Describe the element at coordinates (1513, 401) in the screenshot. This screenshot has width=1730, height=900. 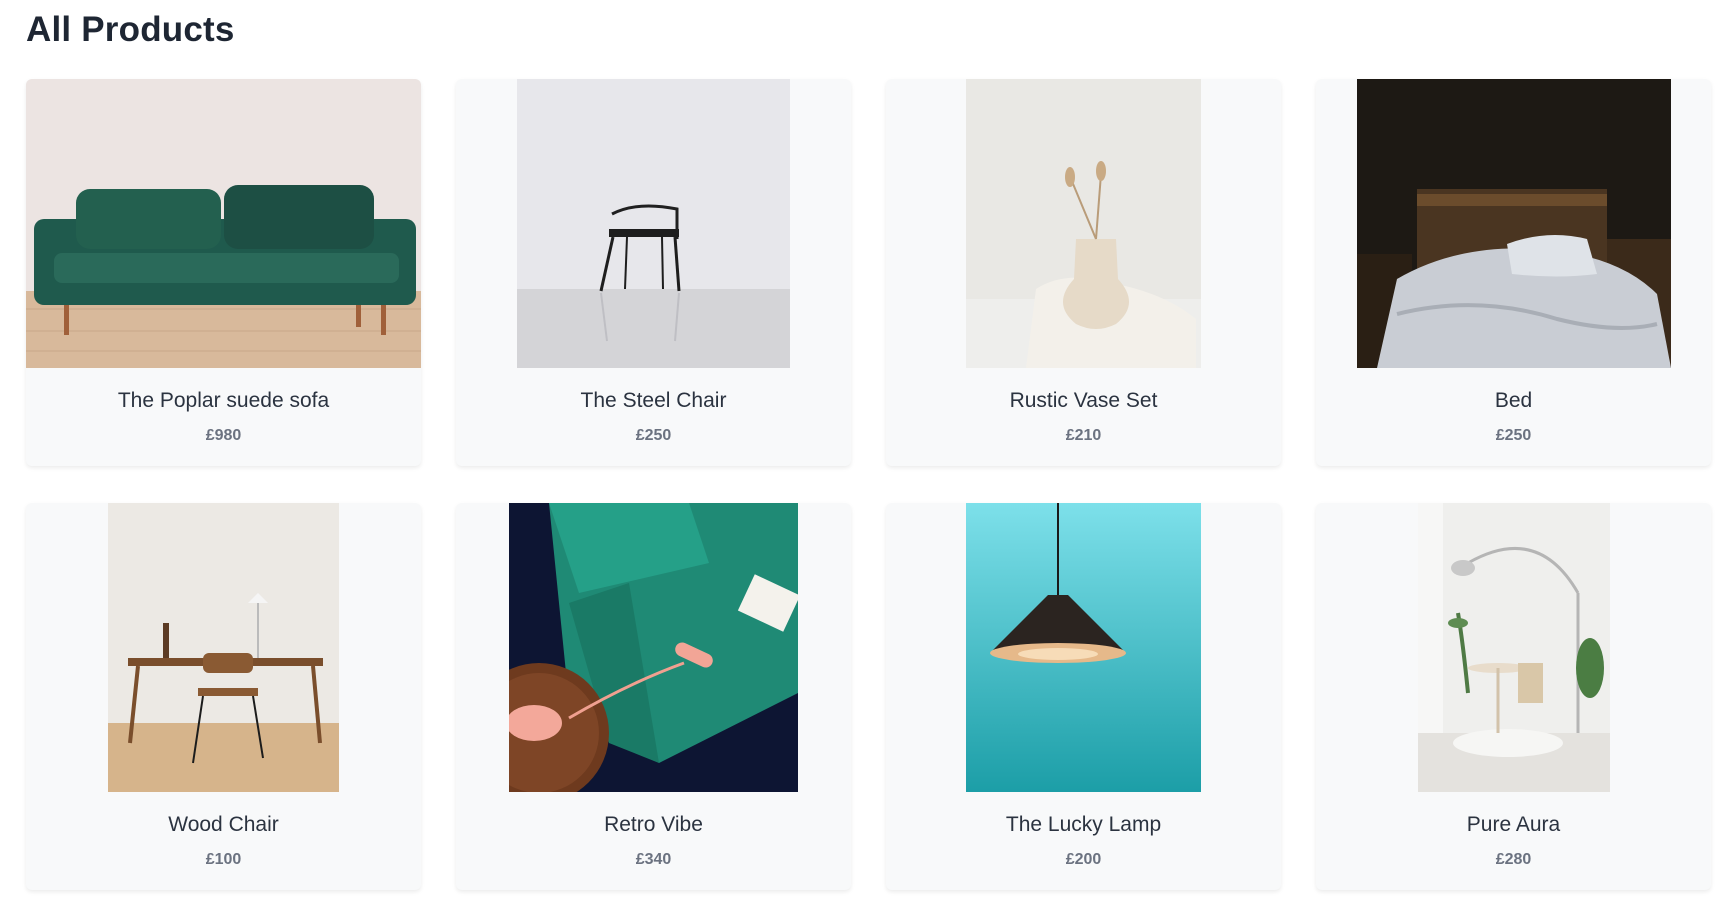
I see `product-name: Bed` at that location.